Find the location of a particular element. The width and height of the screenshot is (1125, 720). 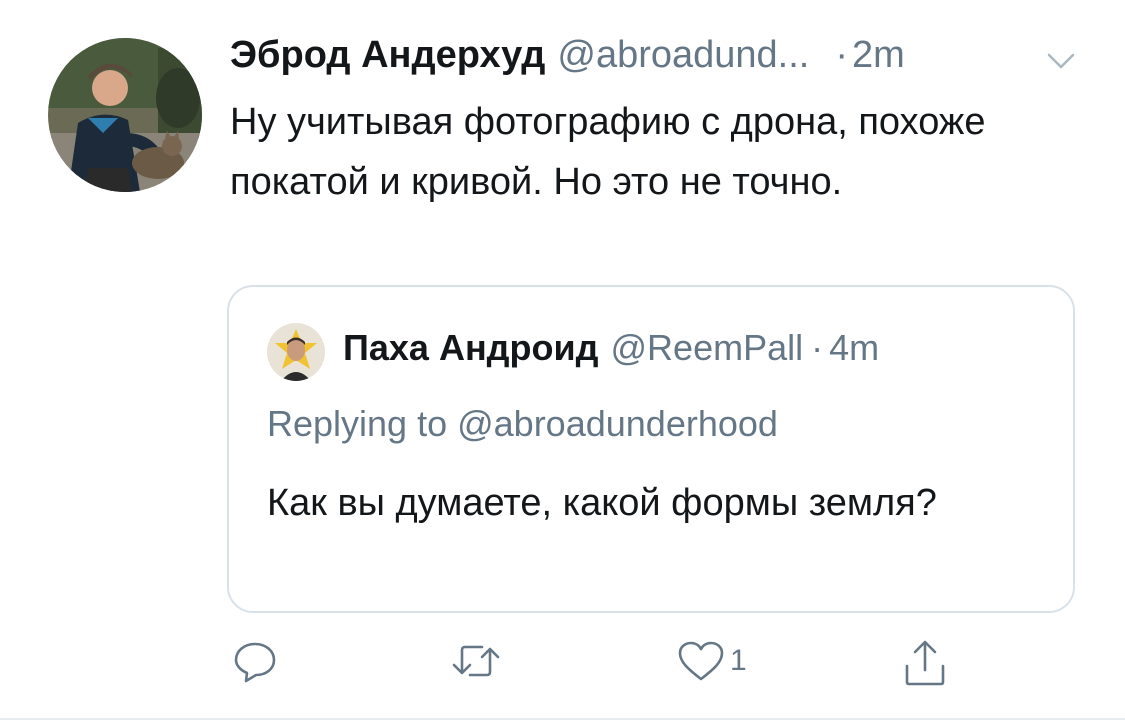

quoted-author-handle: @ReemPall is located at coordinates (707, 348).